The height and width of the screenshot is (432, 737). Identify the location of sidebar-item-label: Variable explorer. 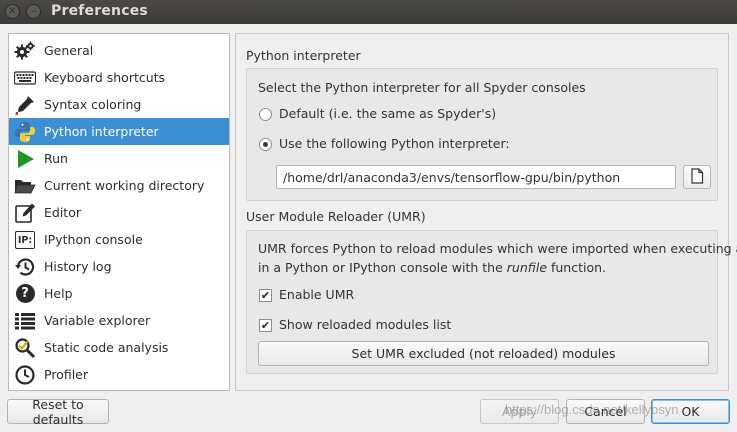
(97, 320).